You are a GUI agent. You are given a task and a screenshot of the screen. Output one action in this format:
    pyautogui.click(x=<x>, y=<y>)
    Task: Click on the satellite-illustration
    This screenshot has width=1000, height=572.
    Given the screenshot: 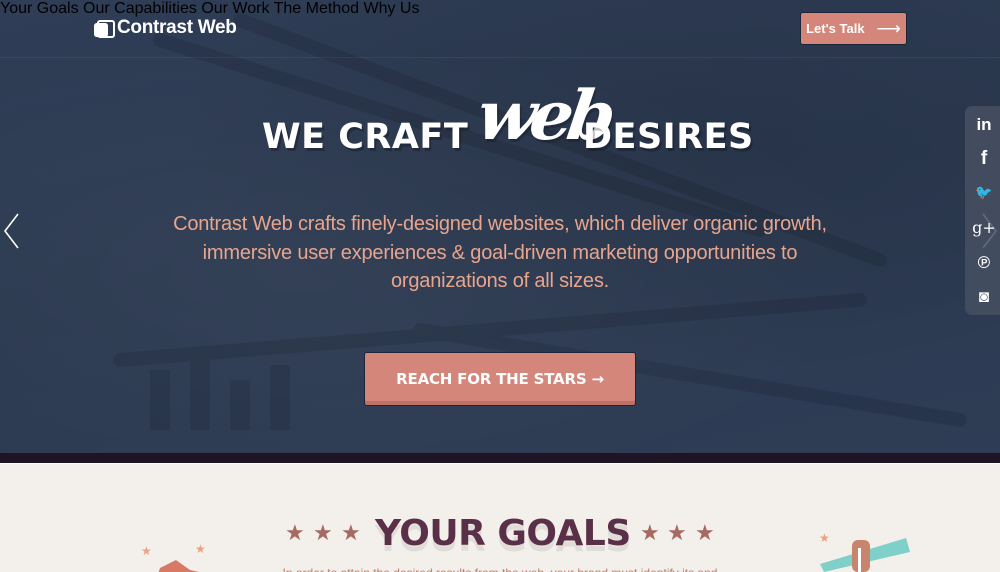 What is the action you would take?
    pyautogui.click(x=865, y=555)
    